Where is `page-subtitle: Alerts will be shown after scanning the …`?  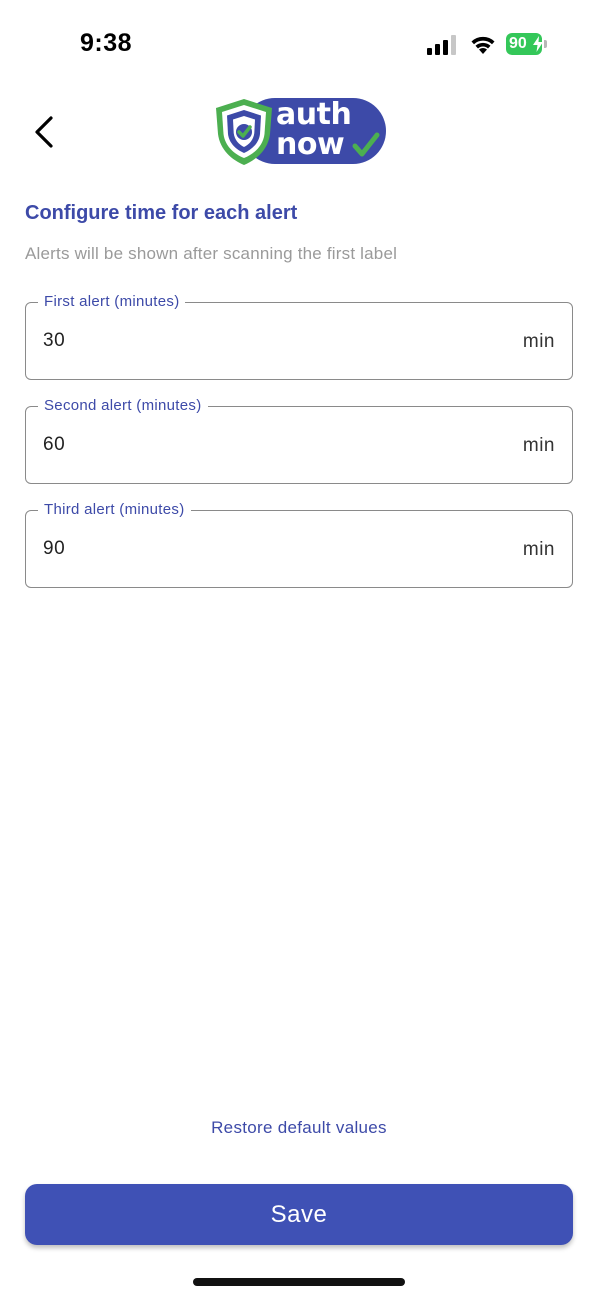 page-subtitle: Alerts will be shown after scanning the … is located at coordinates (211, 253).